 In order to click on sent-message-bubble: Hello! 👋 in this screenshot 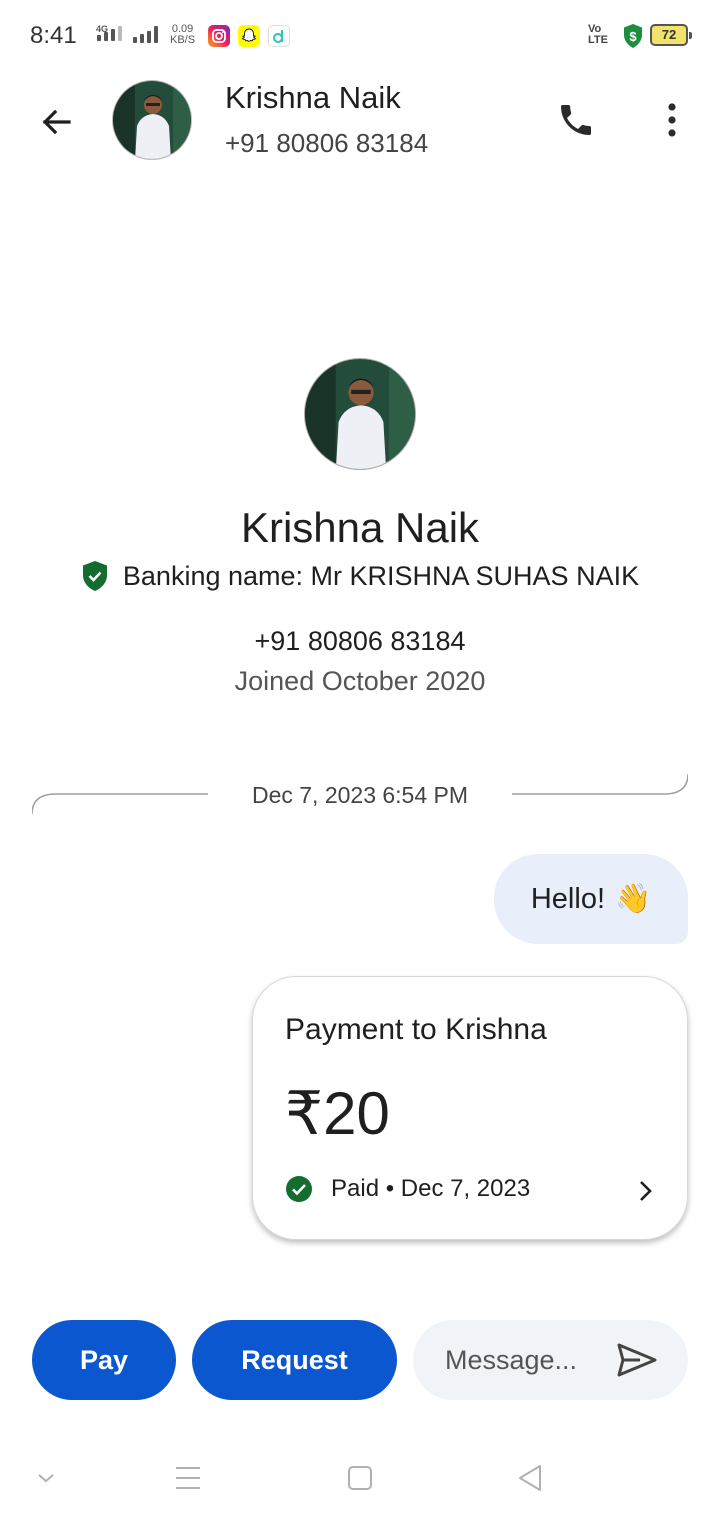, I will do `click(591, 899)`.